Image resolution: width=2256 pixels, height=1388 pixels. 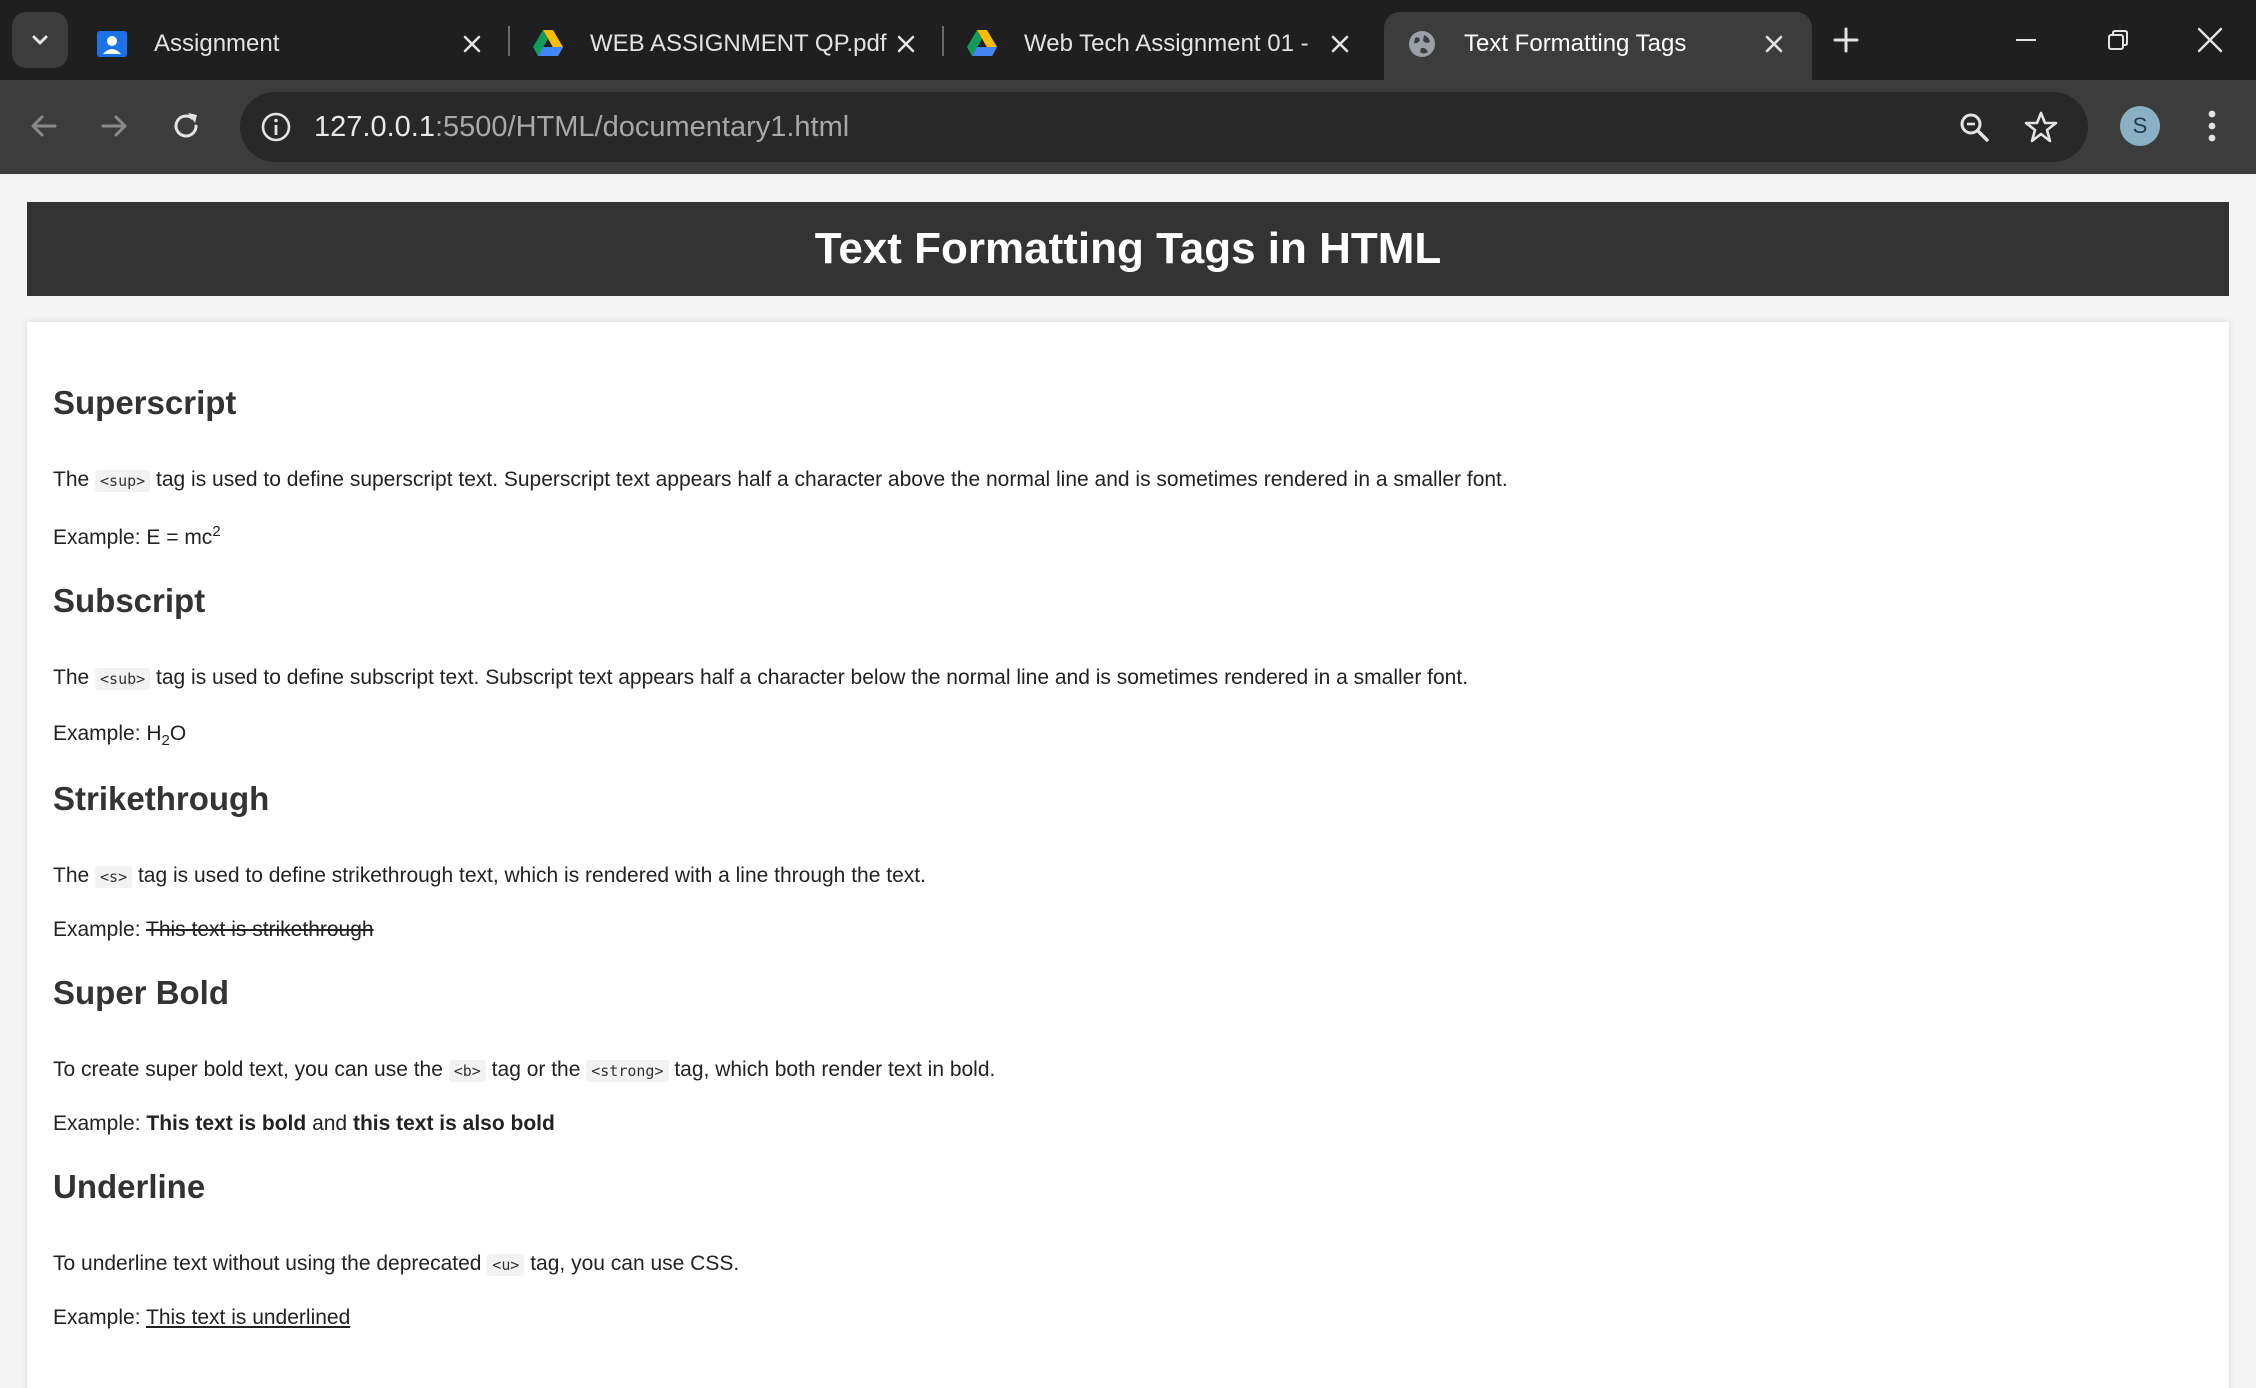 What do you see at coordinates (129, 600) in the screenshot?
I see `section-heading-subscript: Subscript` at bounding box center [129, 600].